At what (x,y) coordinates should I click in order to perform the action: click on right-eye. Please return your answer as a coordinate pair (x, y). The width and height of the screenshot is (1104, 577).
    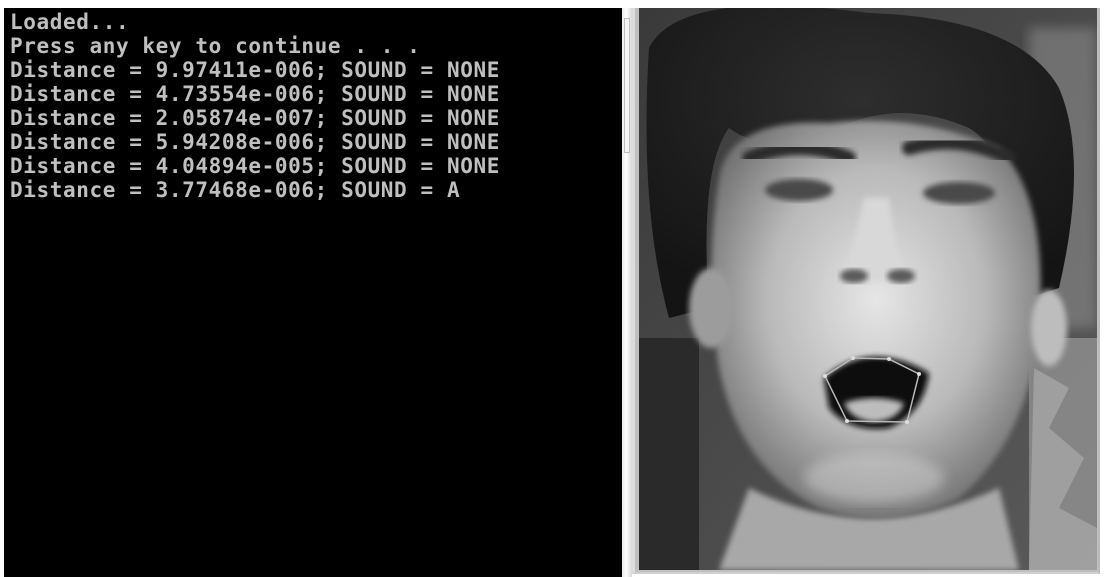
    Looking at the image, I should click on (959, 193).